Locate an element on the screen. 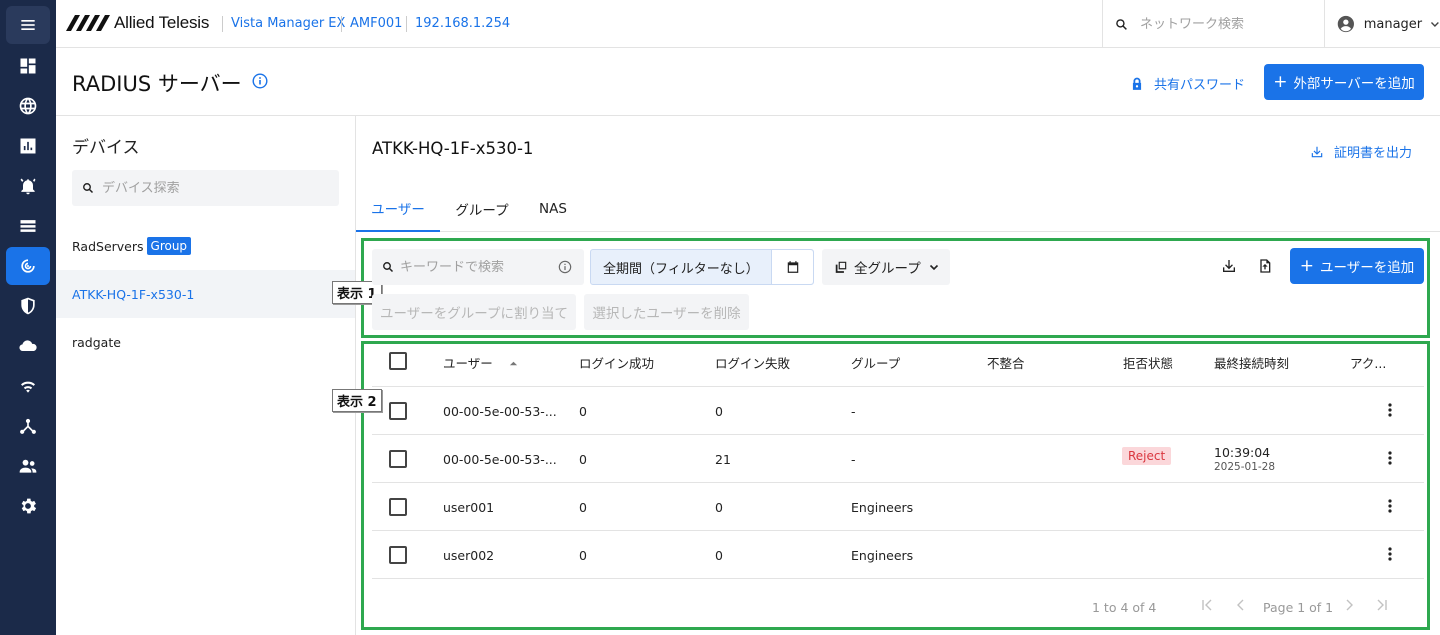 This screenshot has width=1440, height=635. shared-password-button: 共有パスワード is located at coordinates (1187, 83).